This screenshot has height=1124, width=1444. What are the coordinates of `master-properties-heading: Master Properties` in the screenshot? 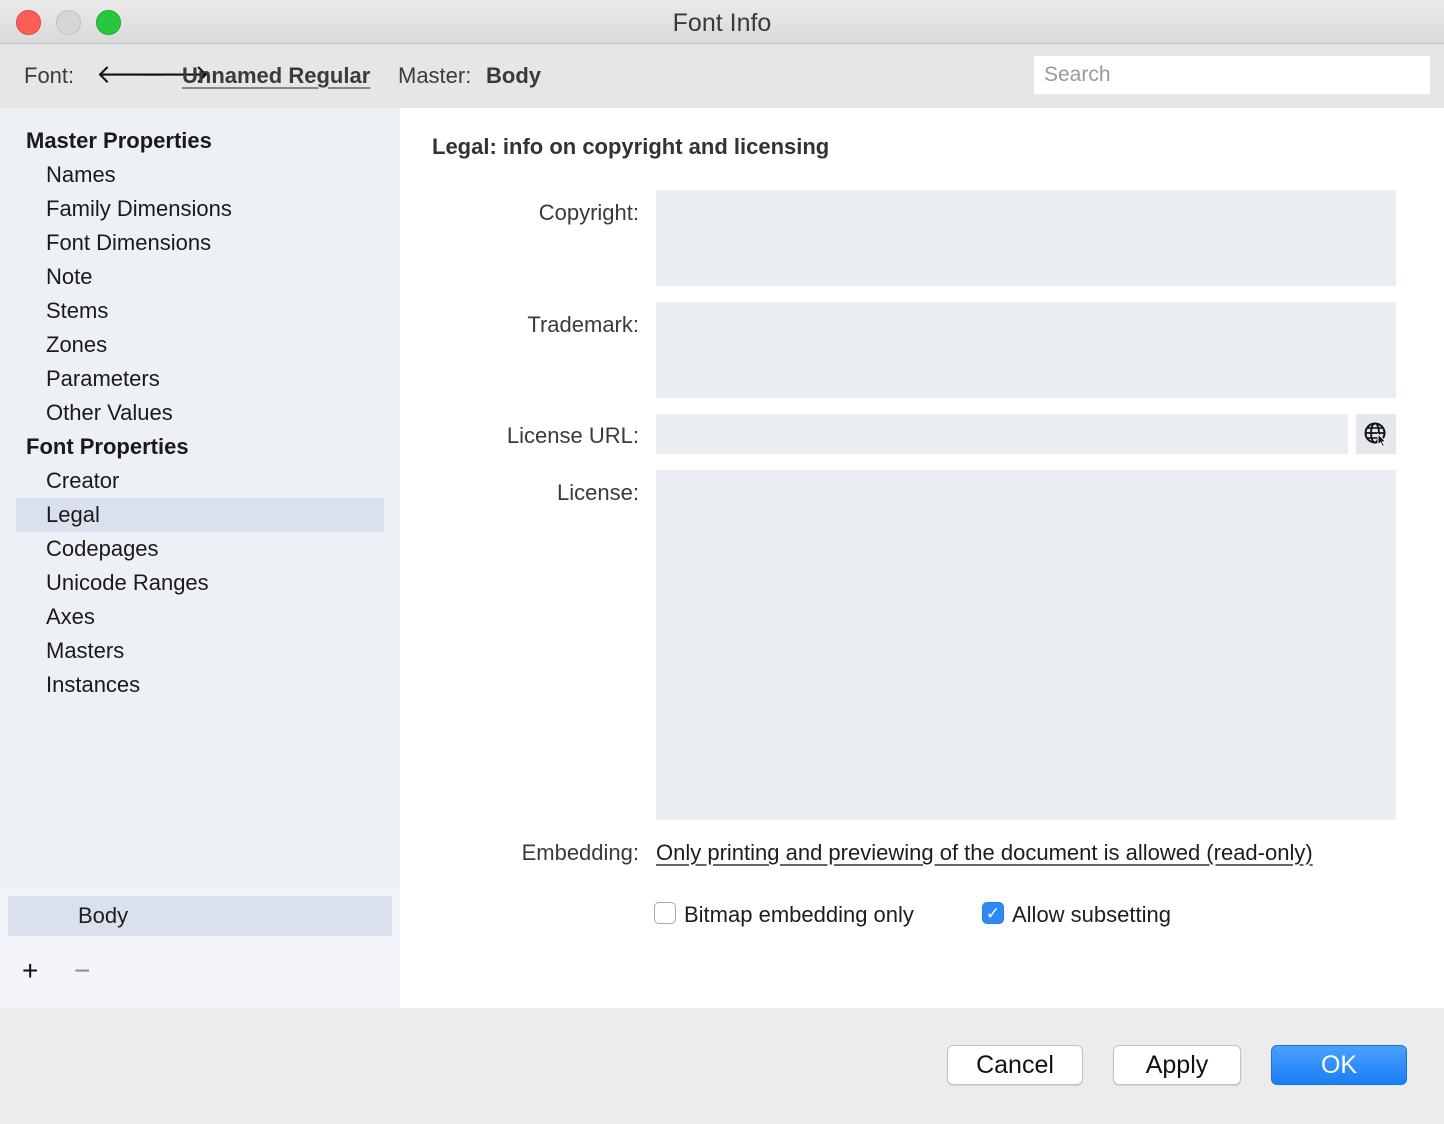 It's located at (119, 140).